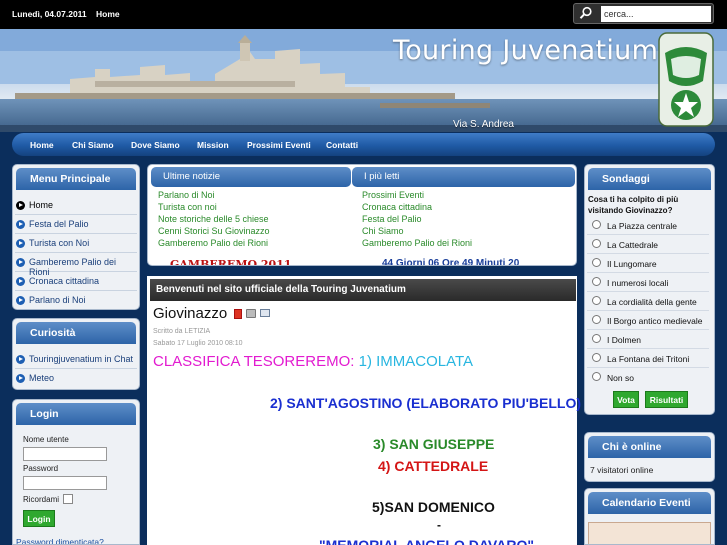 This screenshot has width=727, height=545. I want to click on poll-option: La Piazza centrale, so click(648, 226).